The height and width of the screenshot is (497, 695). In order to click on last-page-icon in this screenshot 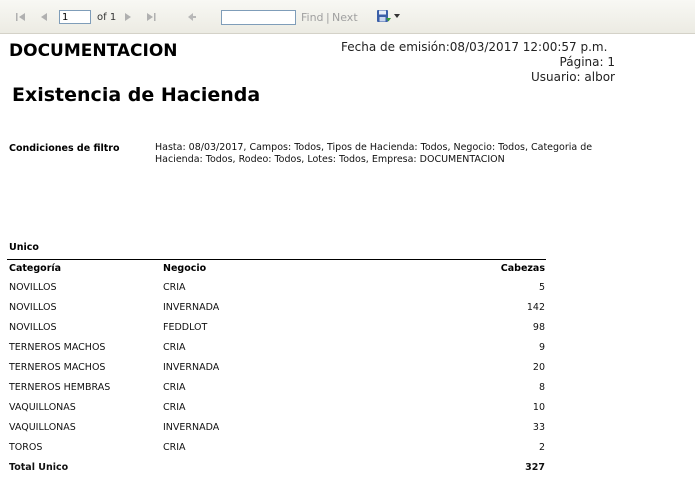, I will do `click(151, 17)`.